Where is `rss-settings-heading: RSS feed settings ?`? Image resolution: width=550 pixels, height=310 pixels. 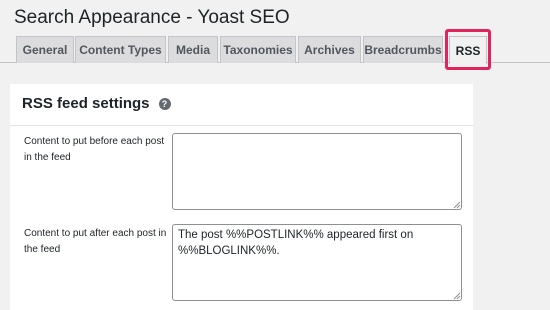 rss-settings-heading: RSS feed settings ? is located at coordinates (96, 103).